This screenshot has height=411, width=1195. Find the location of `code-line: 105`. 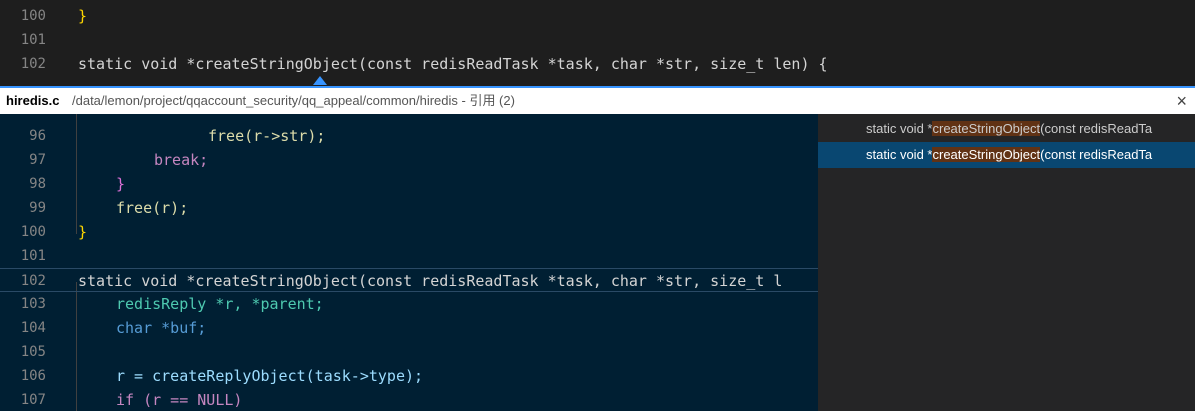

code-line: 105 is located at coordinates (409, 352).